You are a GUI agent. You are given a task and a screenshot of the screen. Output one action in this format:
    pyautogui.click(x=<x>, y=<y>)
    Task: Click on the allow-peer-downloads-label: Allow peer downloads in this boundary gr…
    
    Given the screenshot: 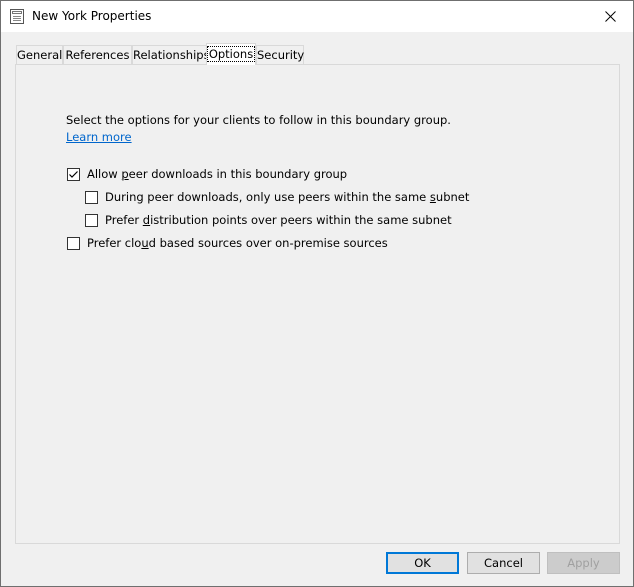 What is the action you would take?
    pyautogui.click(x=217, y=174)
    